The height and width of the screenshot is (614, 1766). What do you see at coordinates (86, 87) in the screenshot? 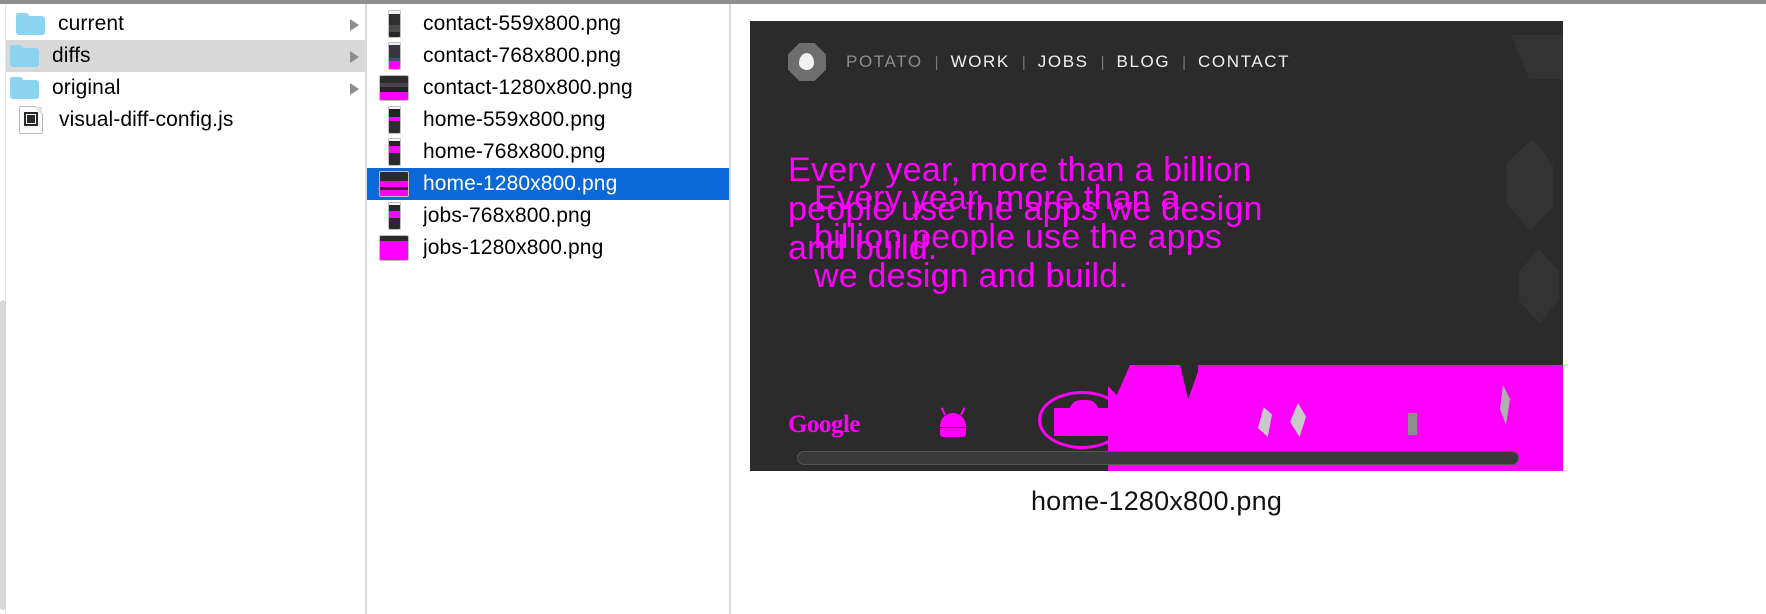
I see `file-name-label: original` at bounding box center [86, 87].